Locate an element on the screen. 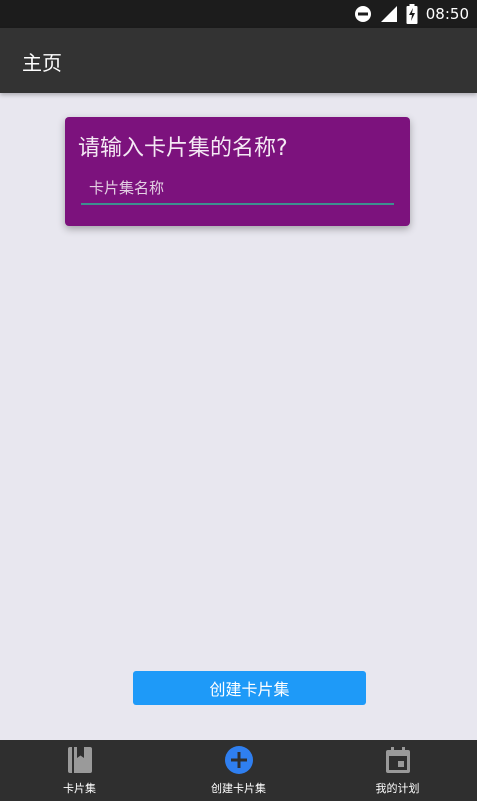 This screenshot has height=801, width=477. create-collection-button: 创建卡片集 is located at coordinates (249, 688).